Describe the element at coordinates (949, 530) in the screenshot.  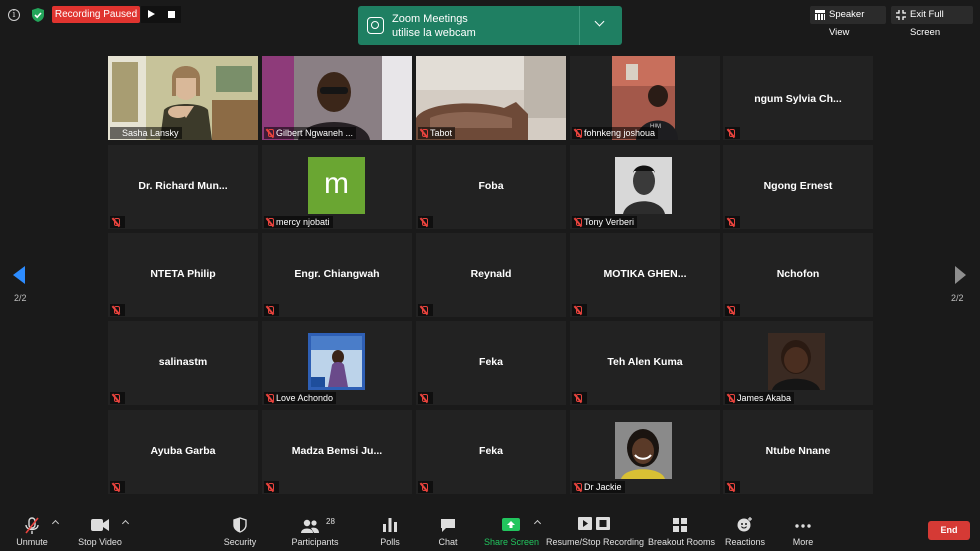
I see `end-meeting-button: End` at that location.